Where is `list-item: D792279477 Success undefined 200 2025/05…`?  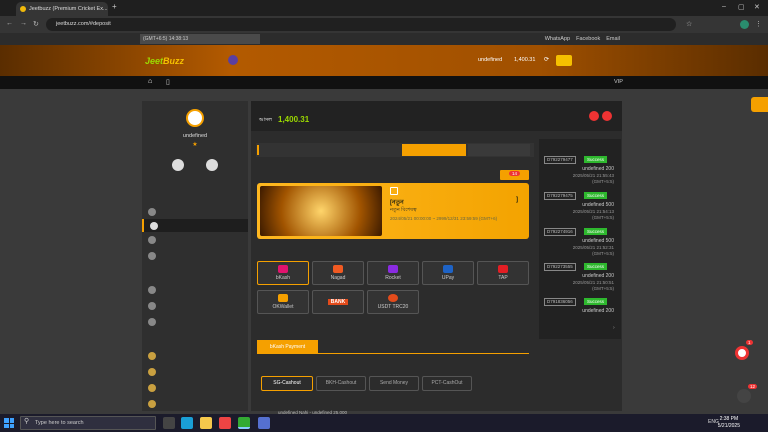
list-item: D792279477 Success undefined 200 2025/05… is located at coordinates (580, 174).